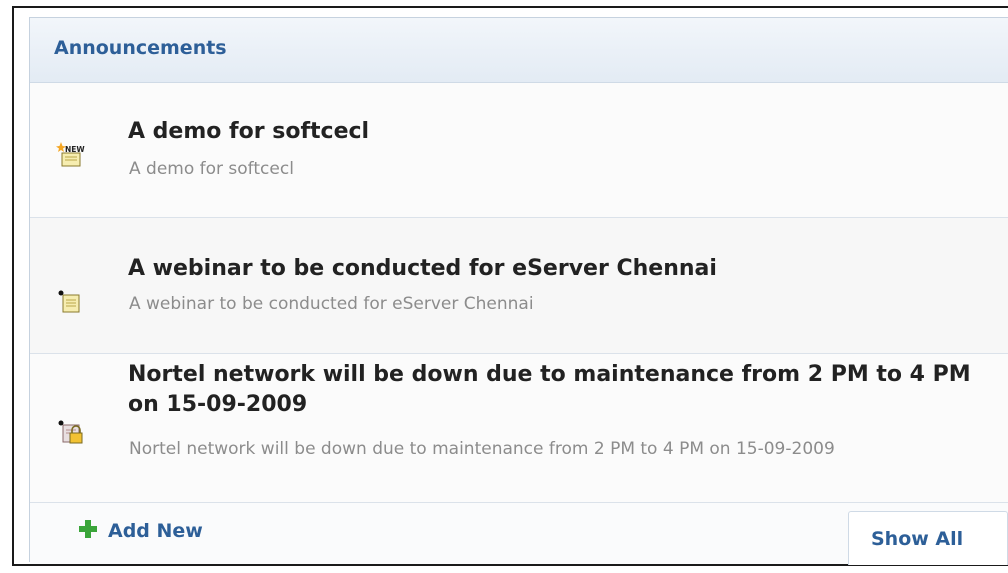 The width and height of the screenshot is (1008, 573). I want to click on panel-title: Announcements, so click(140, 48).